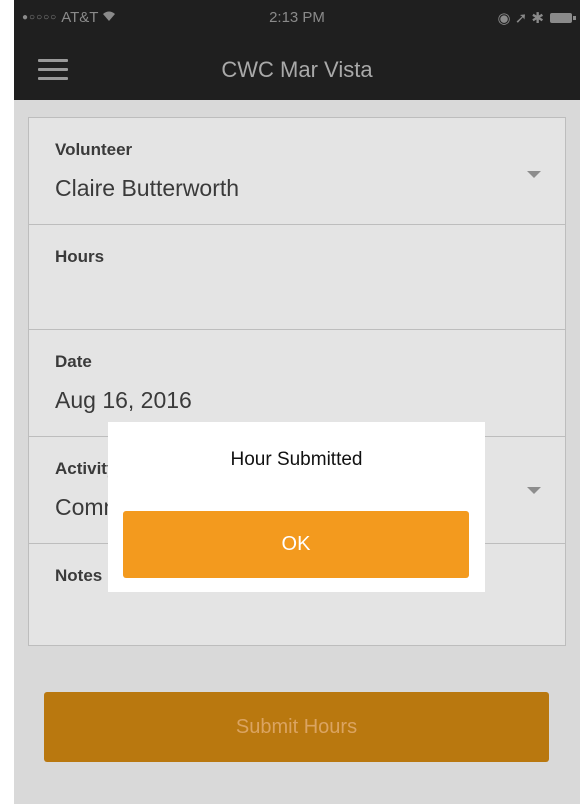 The height and width of the screenshot is (804, 584). I want to click on status-right: ◉ ➚ ✱, so click(536, 18).